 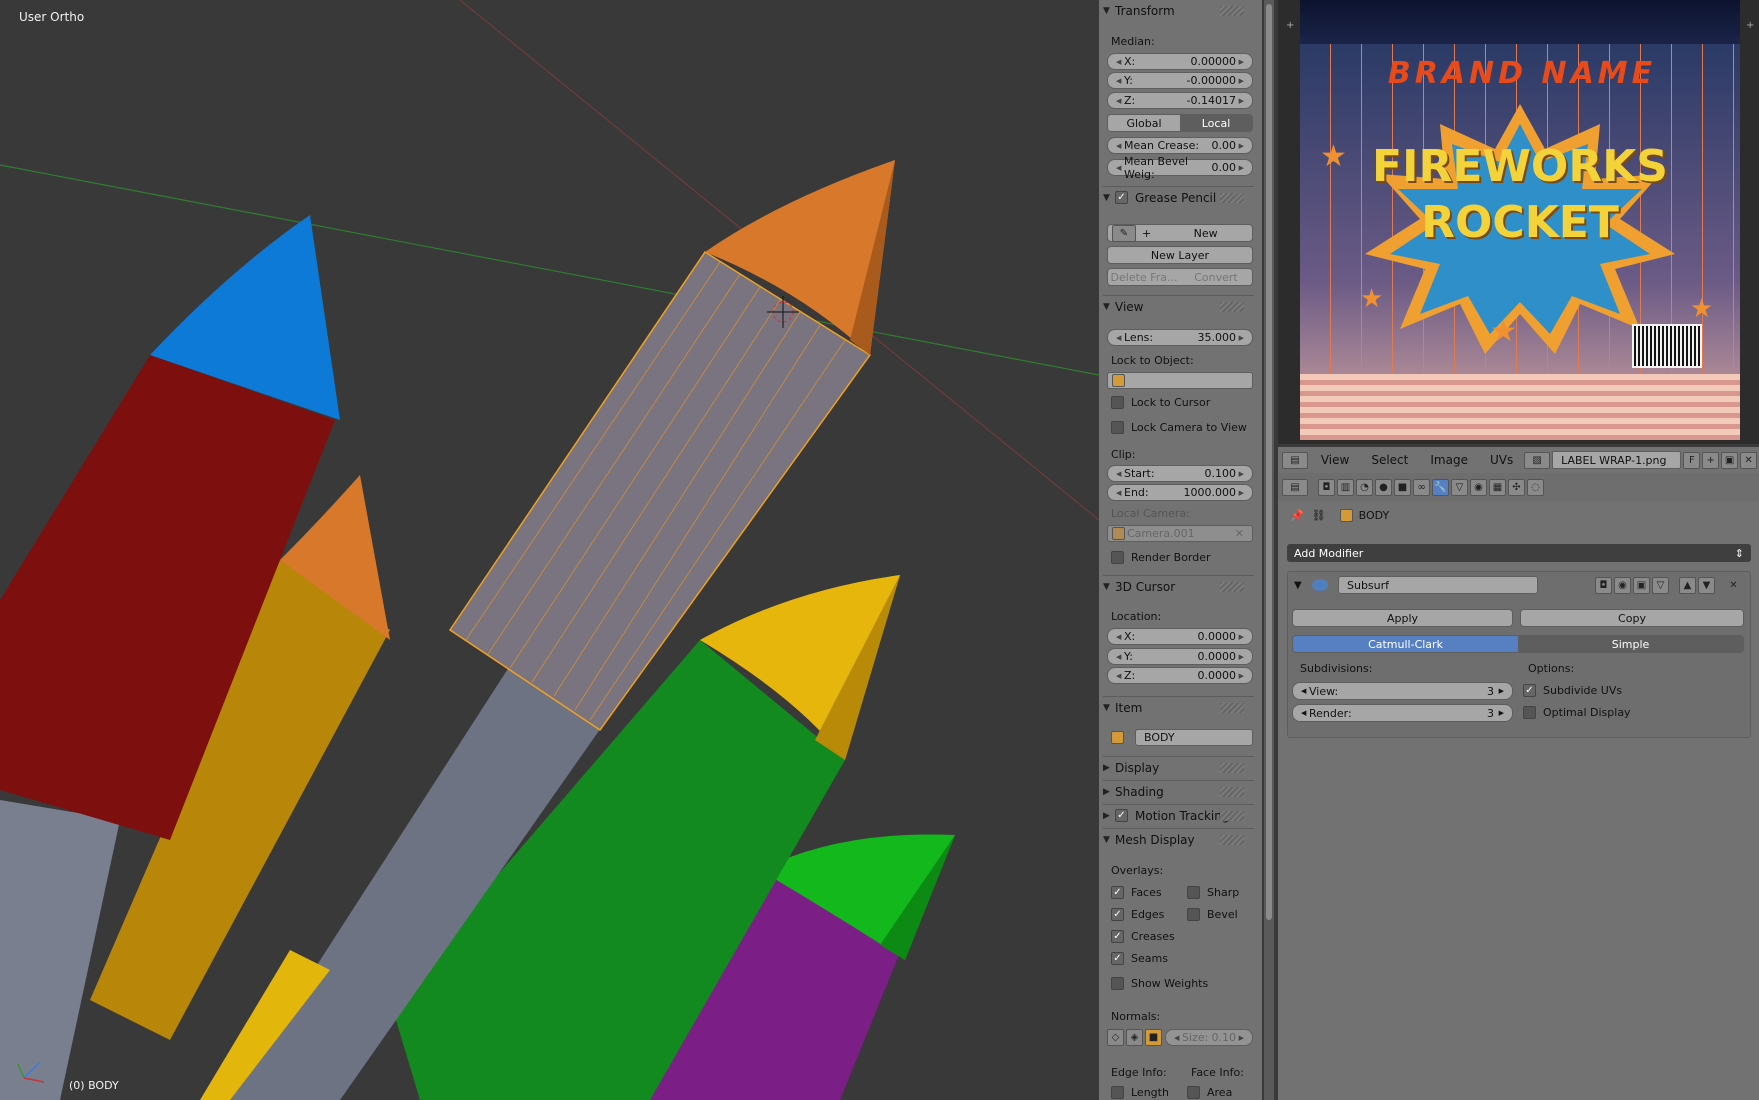 I want to click on viewport-eye-icon: ◉, so click(x=1622, y=585).